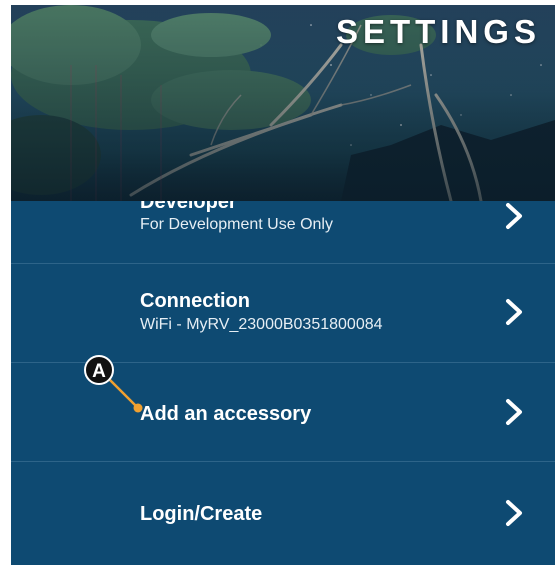 This screenshot has width=556, height=565. What do you see at coordinates (201, 514) in the screenshot?
I see `login-title: Login/Create` at bounding box center [201, 514].